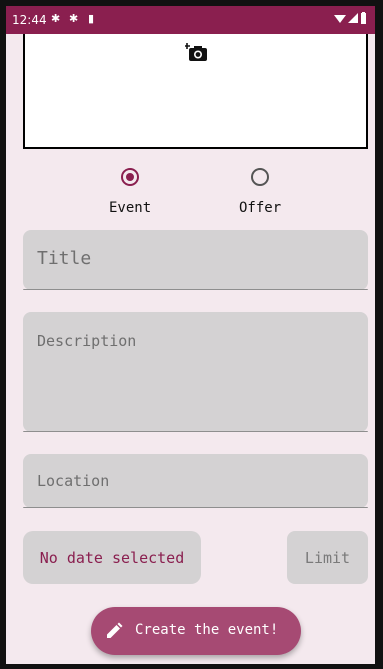 The image size is (383, 669). I want to click on status-time: 12:44, so click(29, 20).